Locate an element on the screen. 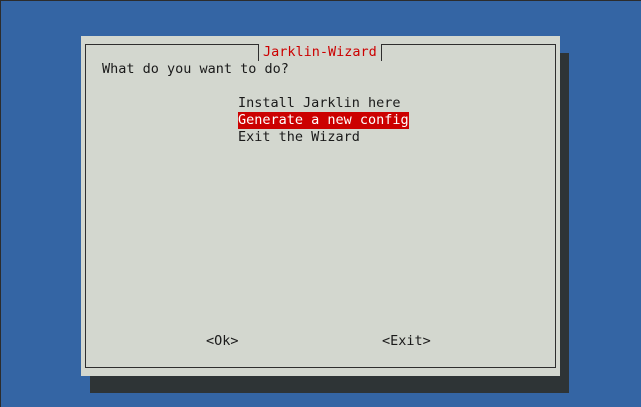 The width and height of the screenshot is (641, 407). menu-row-install: Install Jarklin here is located at coordinates (323, 103).